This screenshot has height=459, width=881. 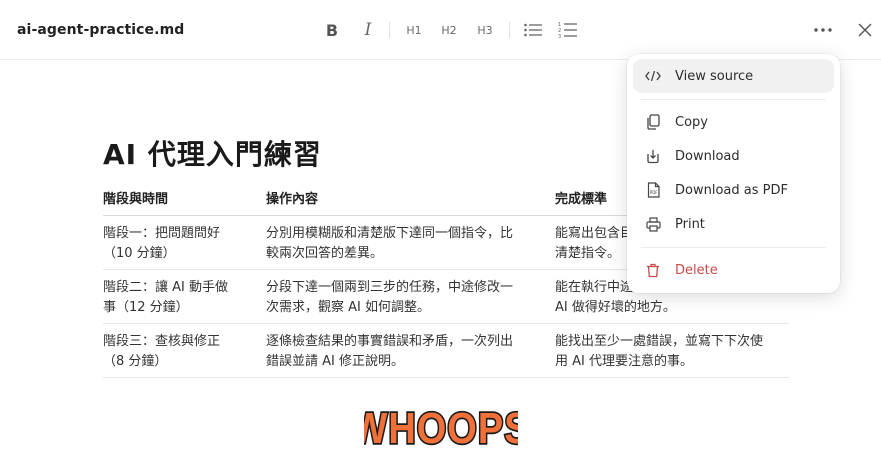 I want to click on menu-item-label: Delete, so click(x=696, y=270).